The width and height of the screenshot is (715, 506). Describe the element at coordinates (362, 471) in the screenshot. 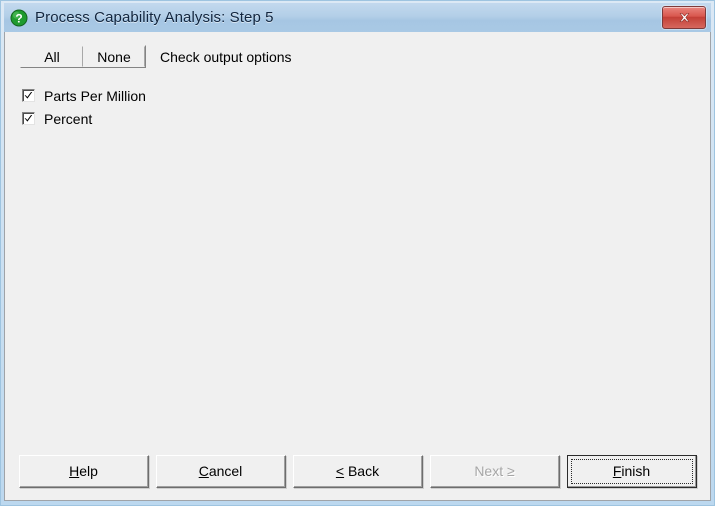

I see `back-button-label: Back` at that location.